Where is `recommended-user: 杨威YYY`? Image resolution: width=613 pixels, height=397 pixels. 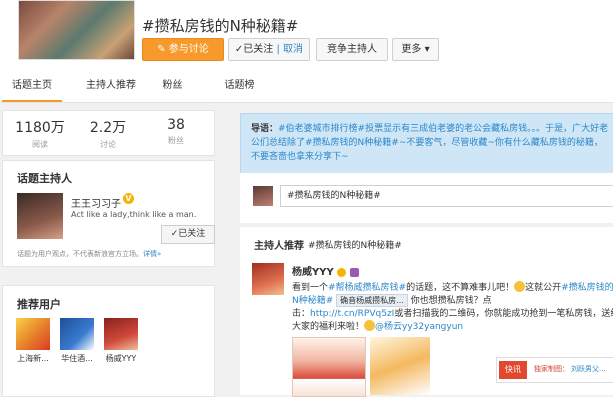
recommended-user: 杨威YYY is located at coordinates (121, 341).